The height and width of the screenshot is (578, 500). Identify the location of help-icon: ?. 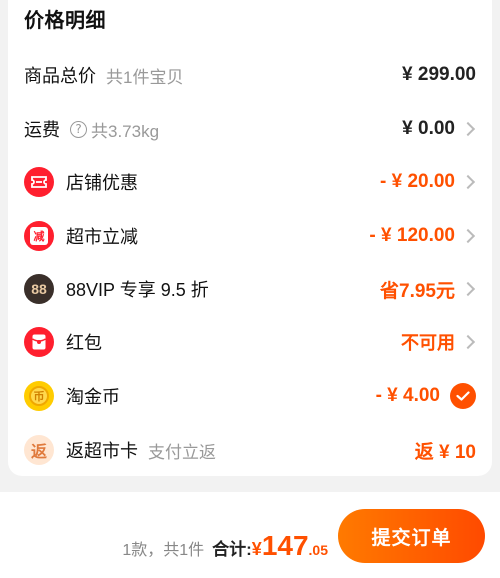
(78, 129).